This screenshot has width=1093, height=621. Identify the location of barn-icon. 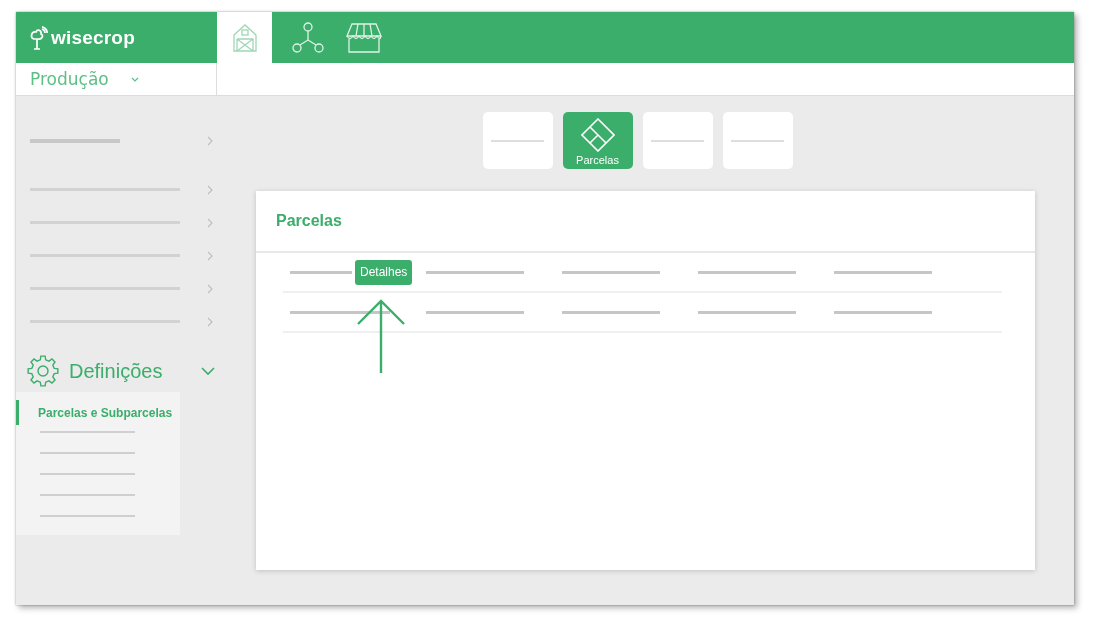
(244, 37).